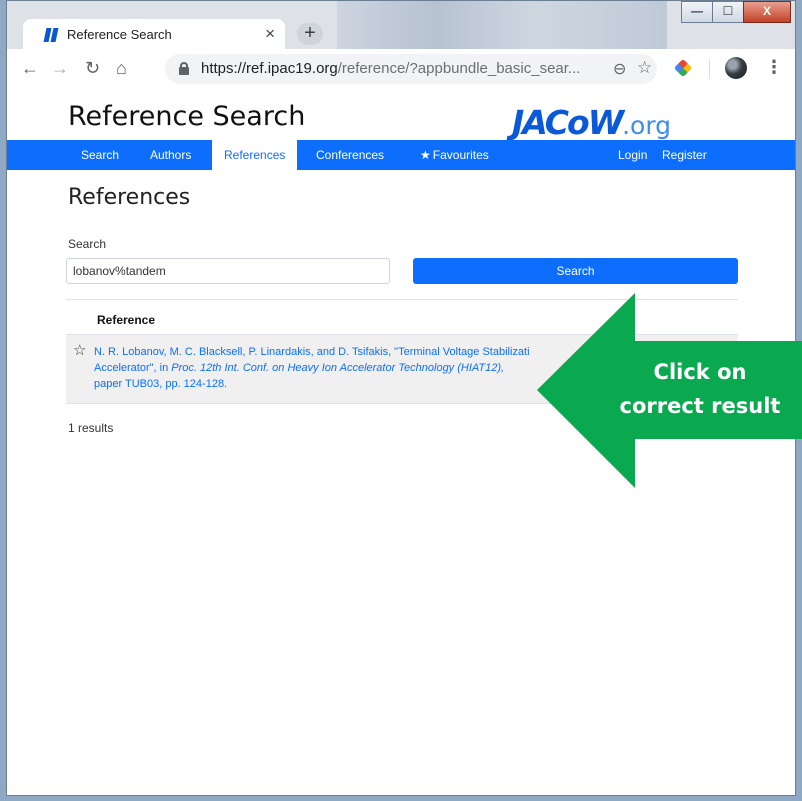  I want to click on close-window-button: X, so click(767, 12).